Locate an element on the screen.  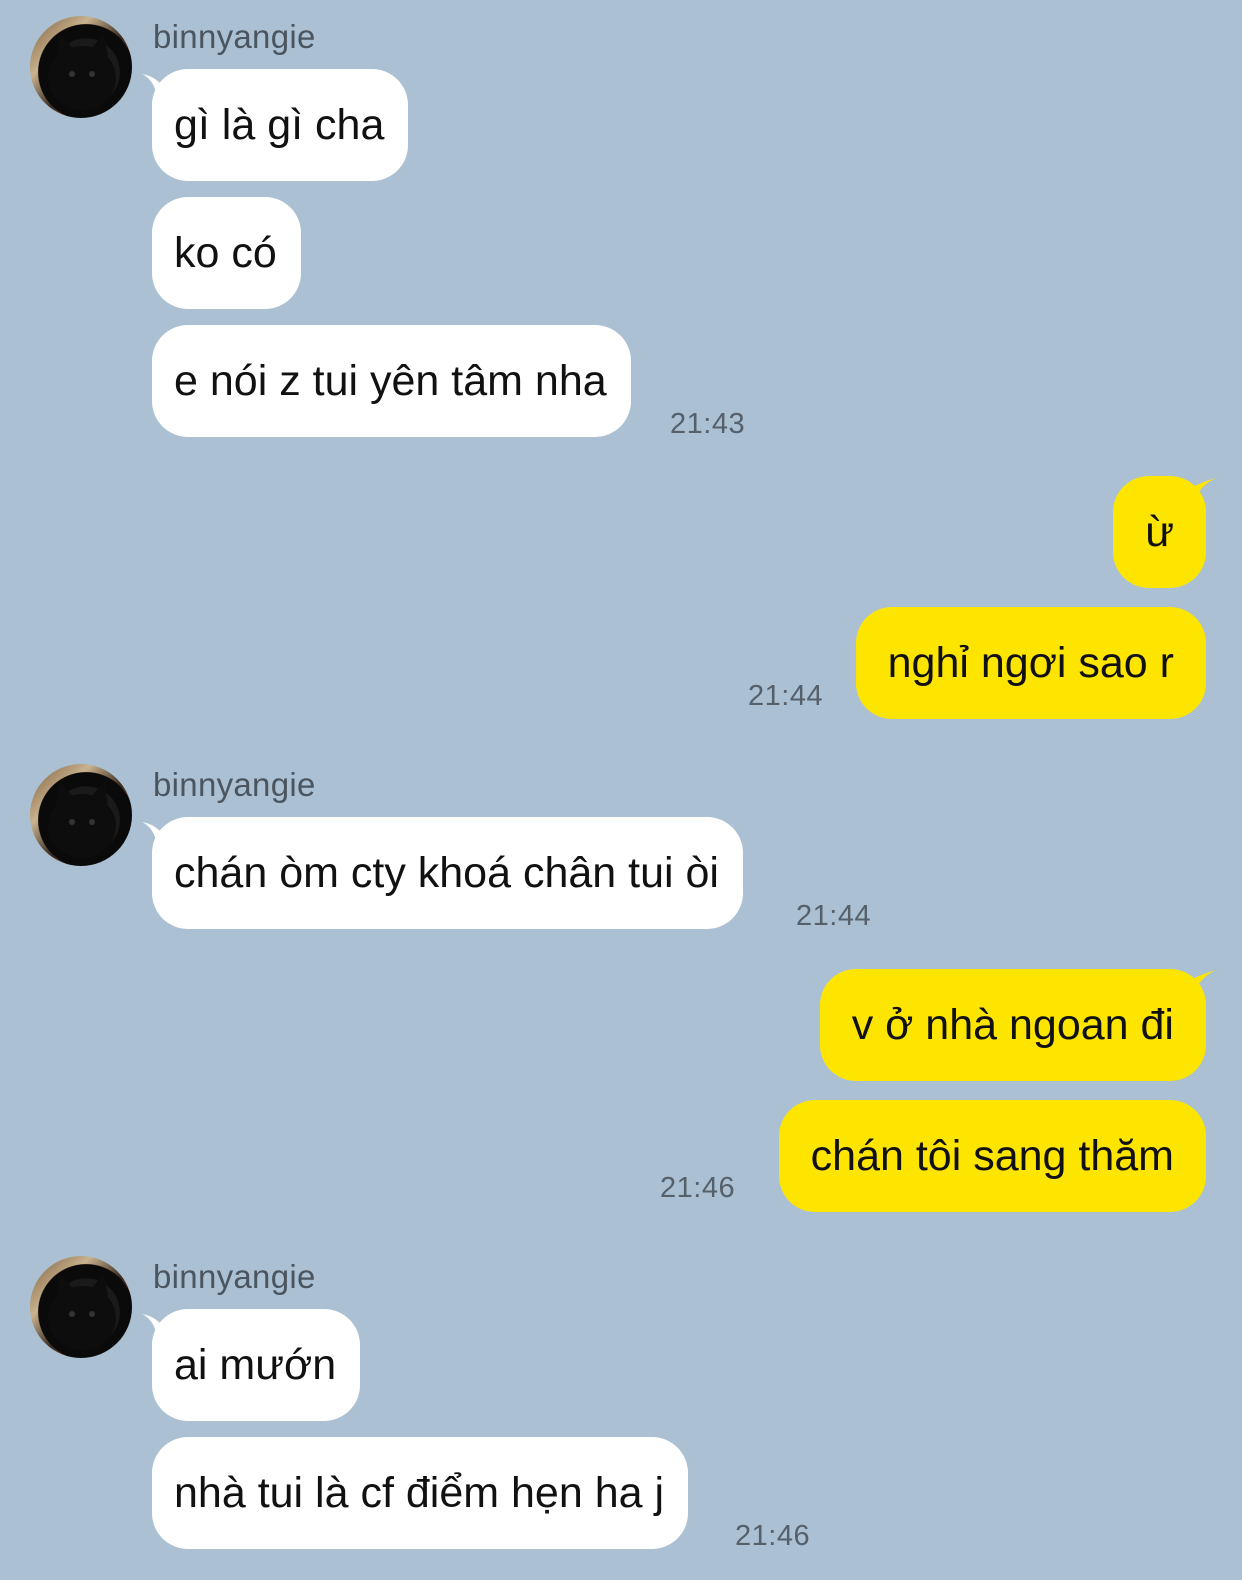
message-bubble: ai mướn is located at coordinates (256, 1365).